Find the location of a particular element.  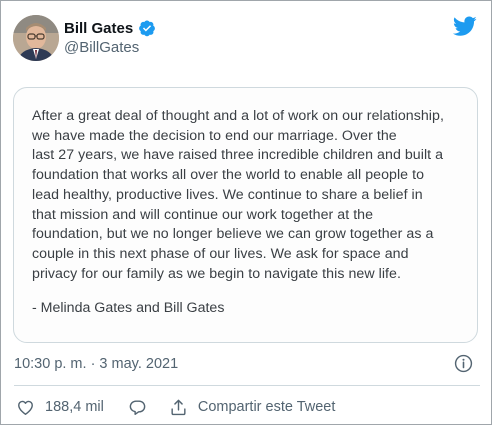

share-icon is located at coordinates (178, 407).